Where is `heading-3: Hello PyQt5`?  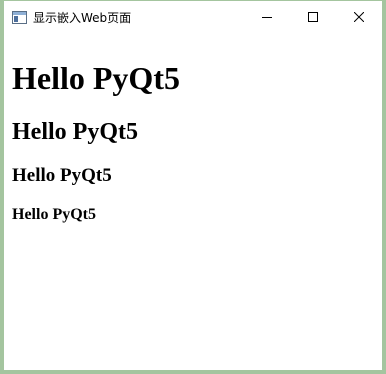
heading-3: Hello PyQt5 is located at coordinates (62, 175).